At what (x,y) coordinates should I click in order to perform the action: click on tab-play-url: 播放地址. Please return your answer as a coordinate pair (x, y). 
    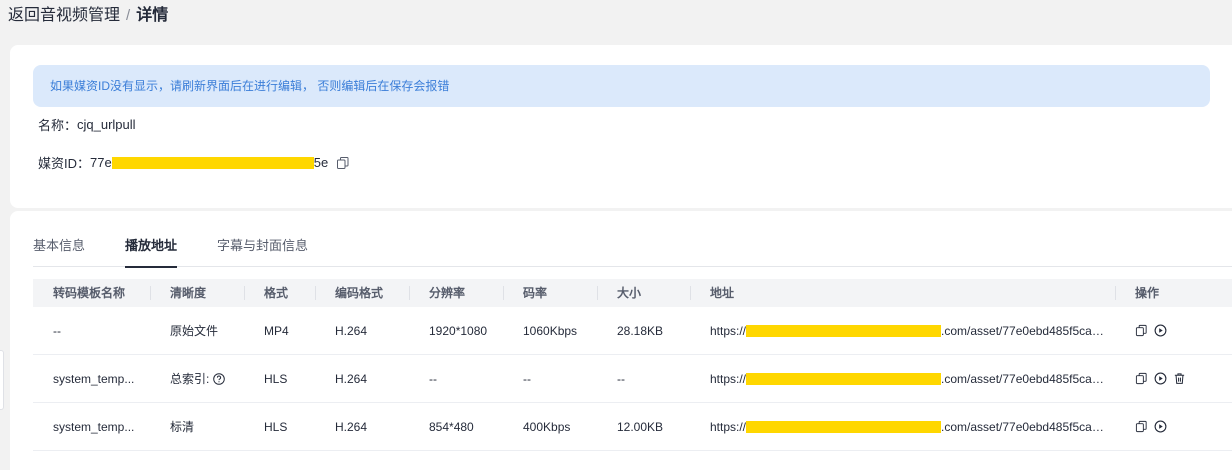
    Looking at the image, I should click on (151, 251).